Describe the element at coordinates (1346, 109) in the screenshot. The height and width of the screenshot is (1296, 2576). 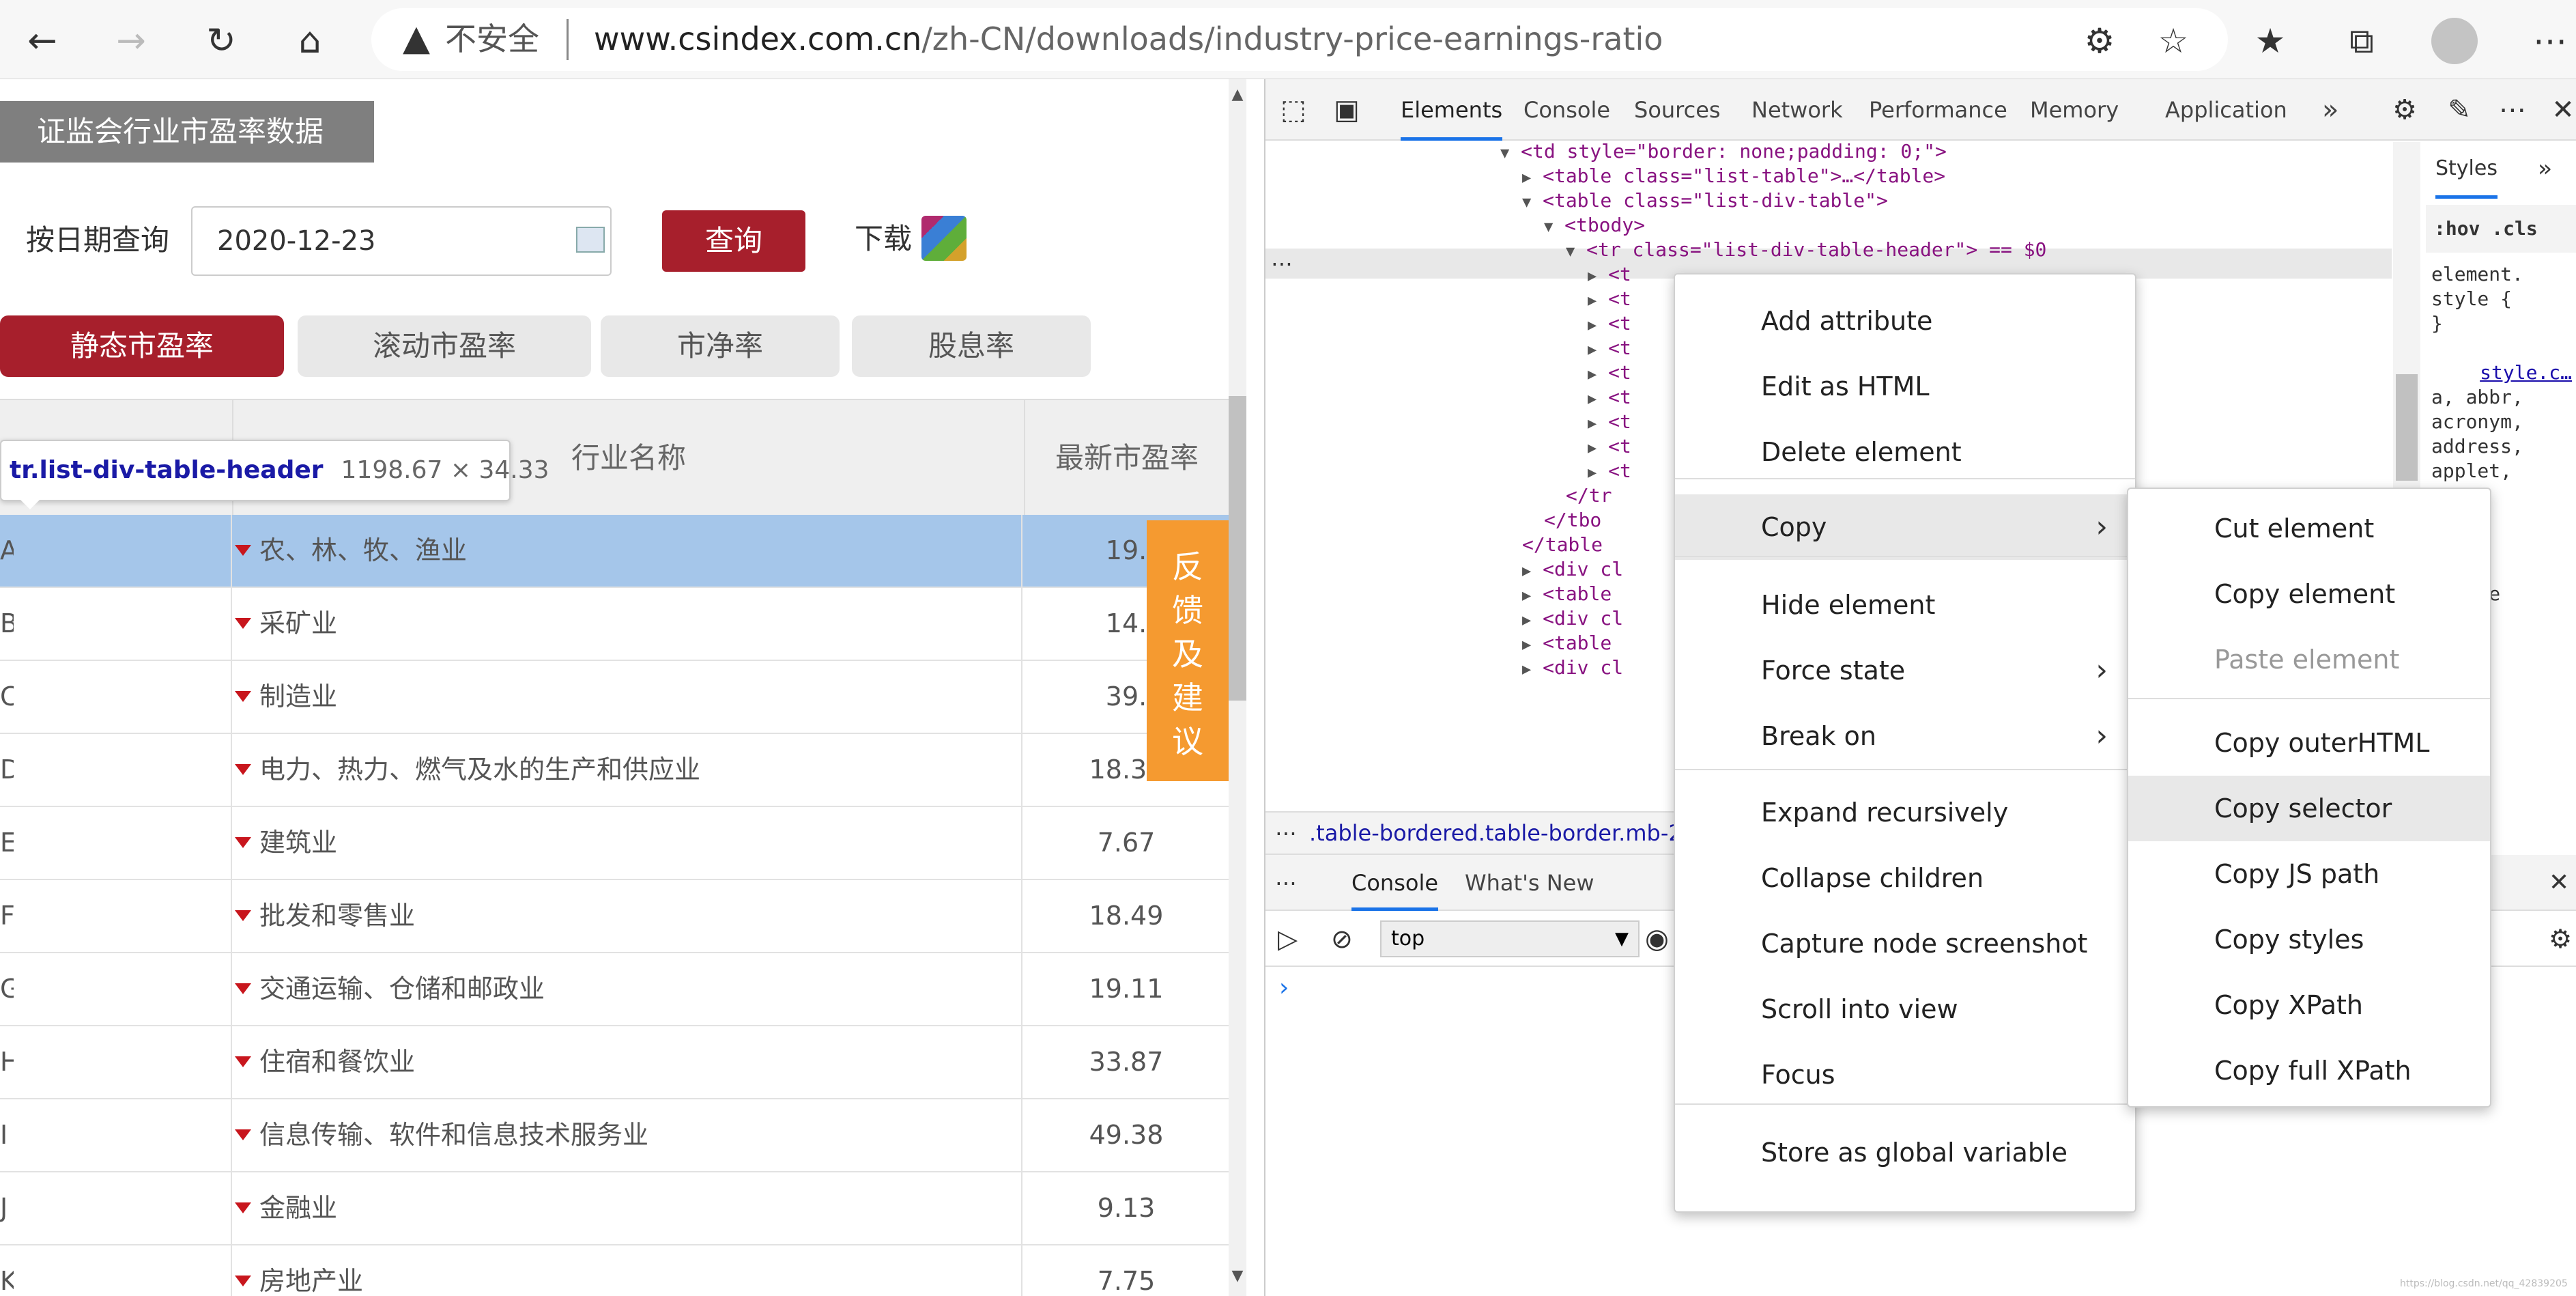
I see `device-toolbar-icon: ▣` at that location.